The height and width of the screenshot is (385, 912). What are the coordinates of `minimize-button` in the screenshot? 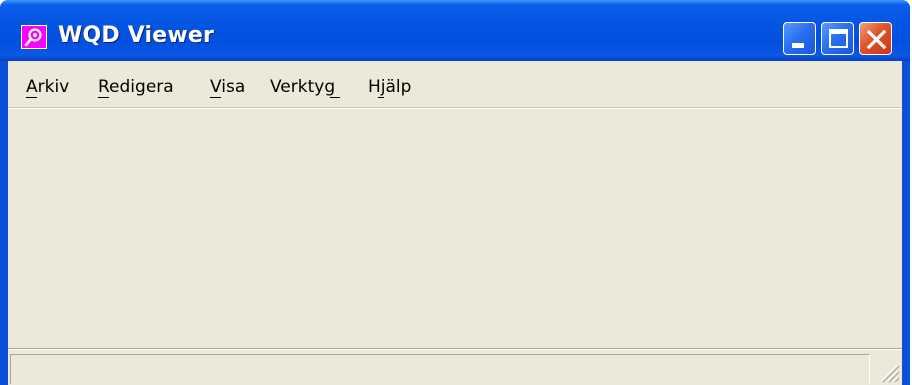 It's located at (799, 38).